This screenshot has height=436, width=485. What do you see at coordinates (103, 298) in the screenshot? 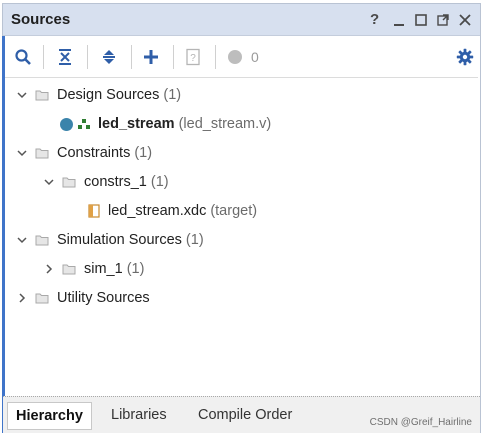
I see `tree-item-label: Utility Sources` at bounding box center [103, 298].